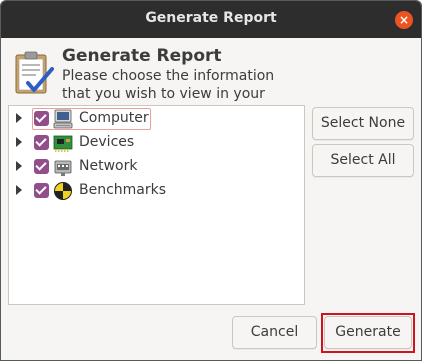 This screenshot has width=422, height=361. I want to click on benchmarks-checkbox, so click(41, 190).